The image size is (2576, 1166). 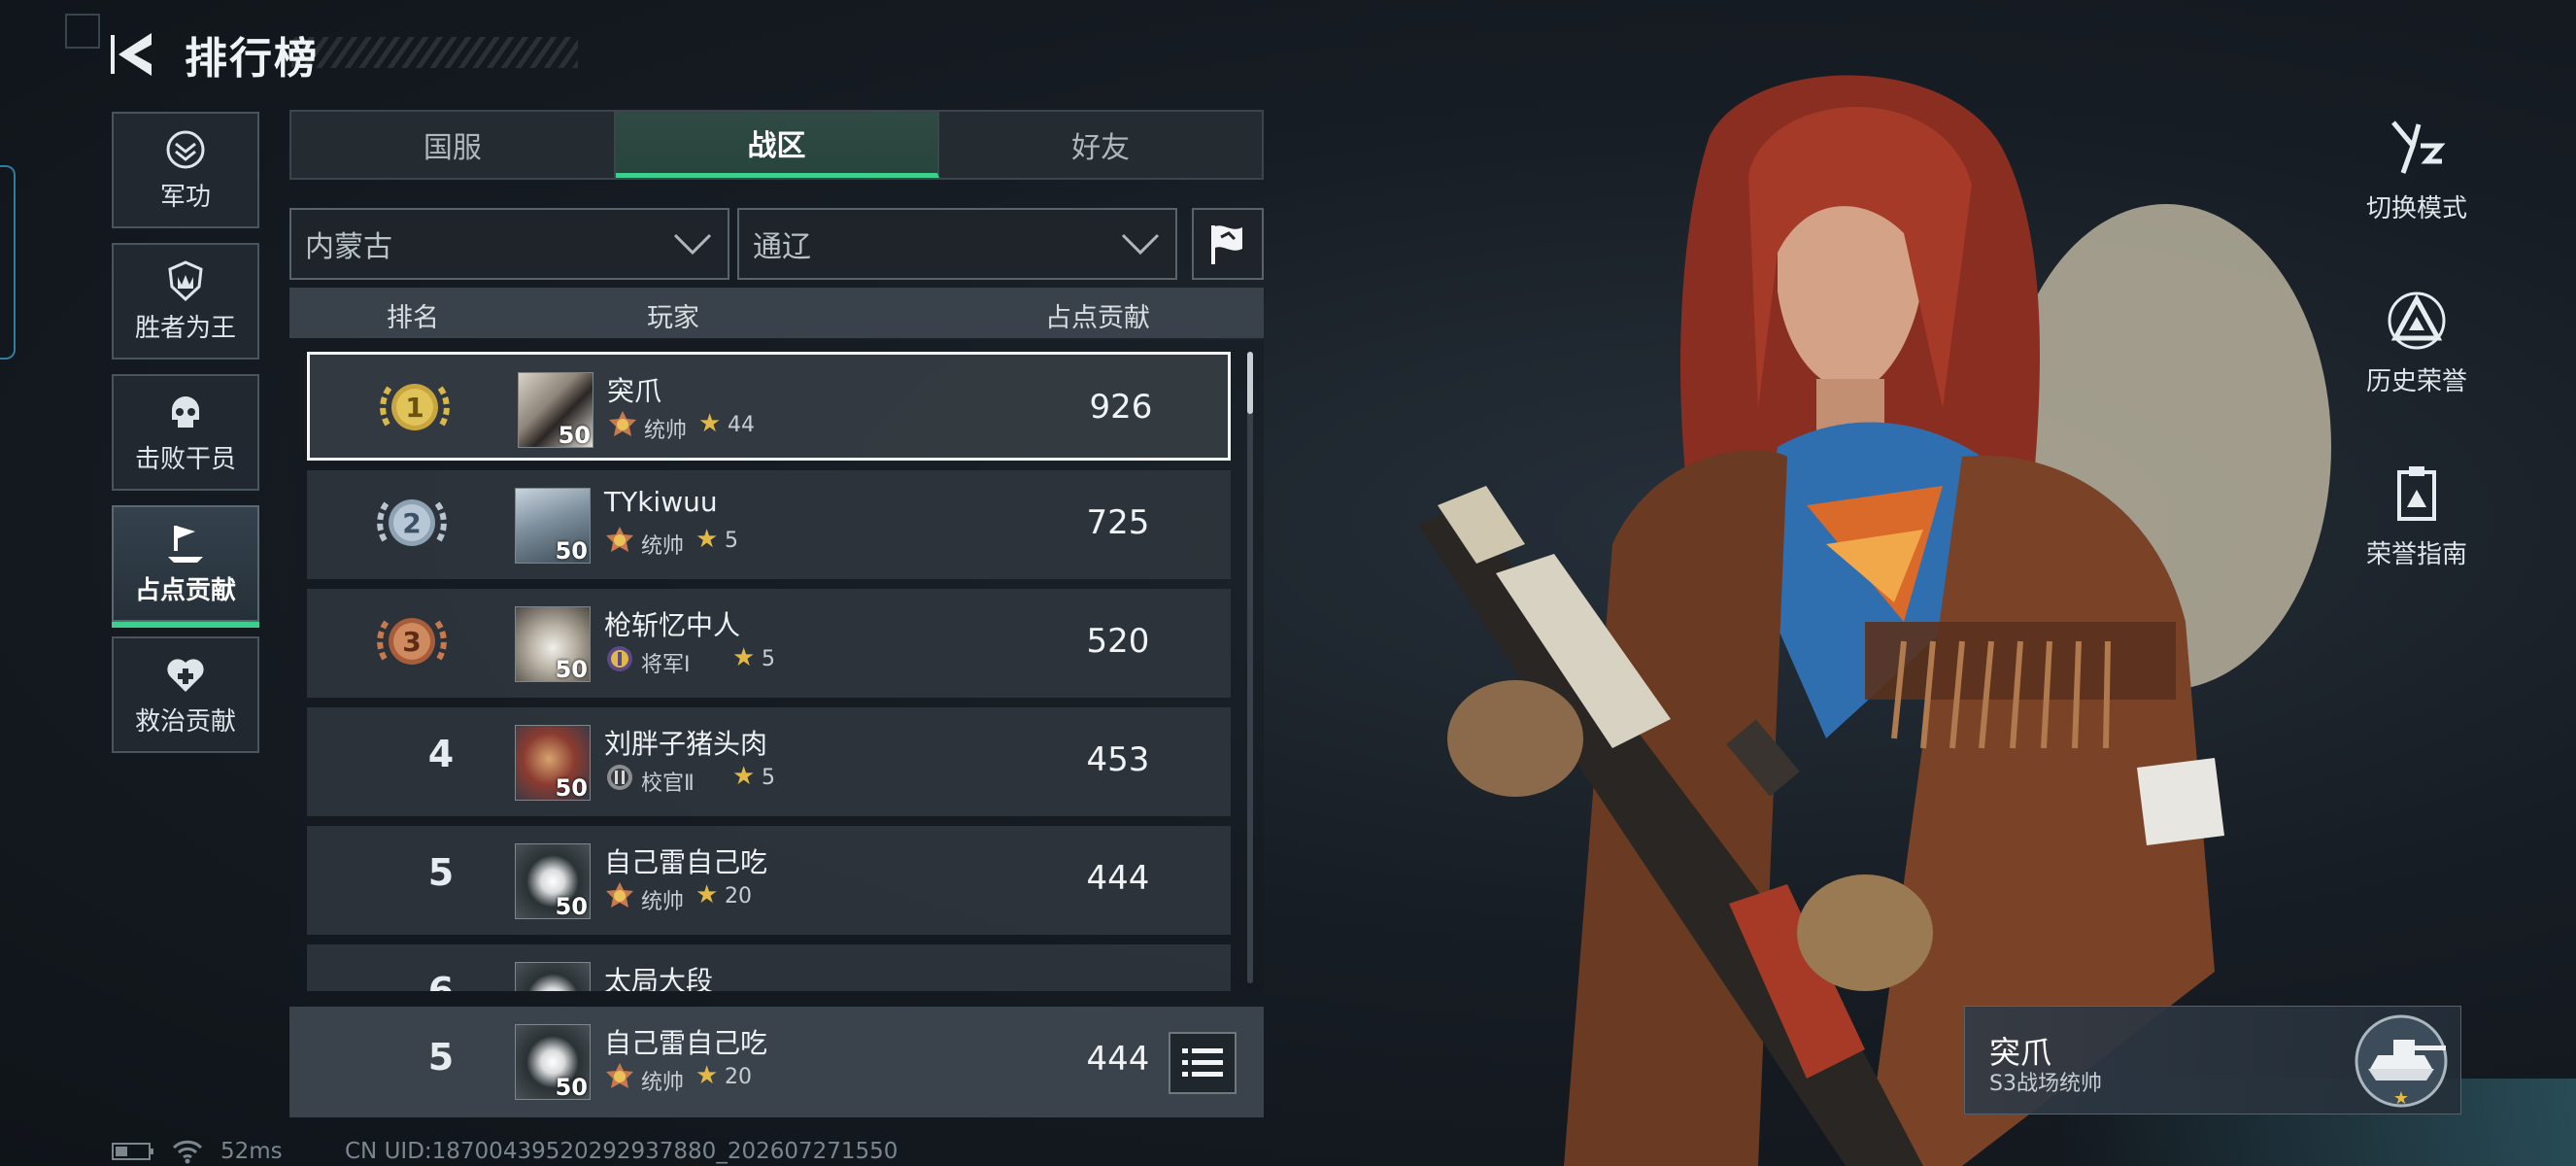 I want to click on my-avatar: 50, so click(x=553, y=1062).